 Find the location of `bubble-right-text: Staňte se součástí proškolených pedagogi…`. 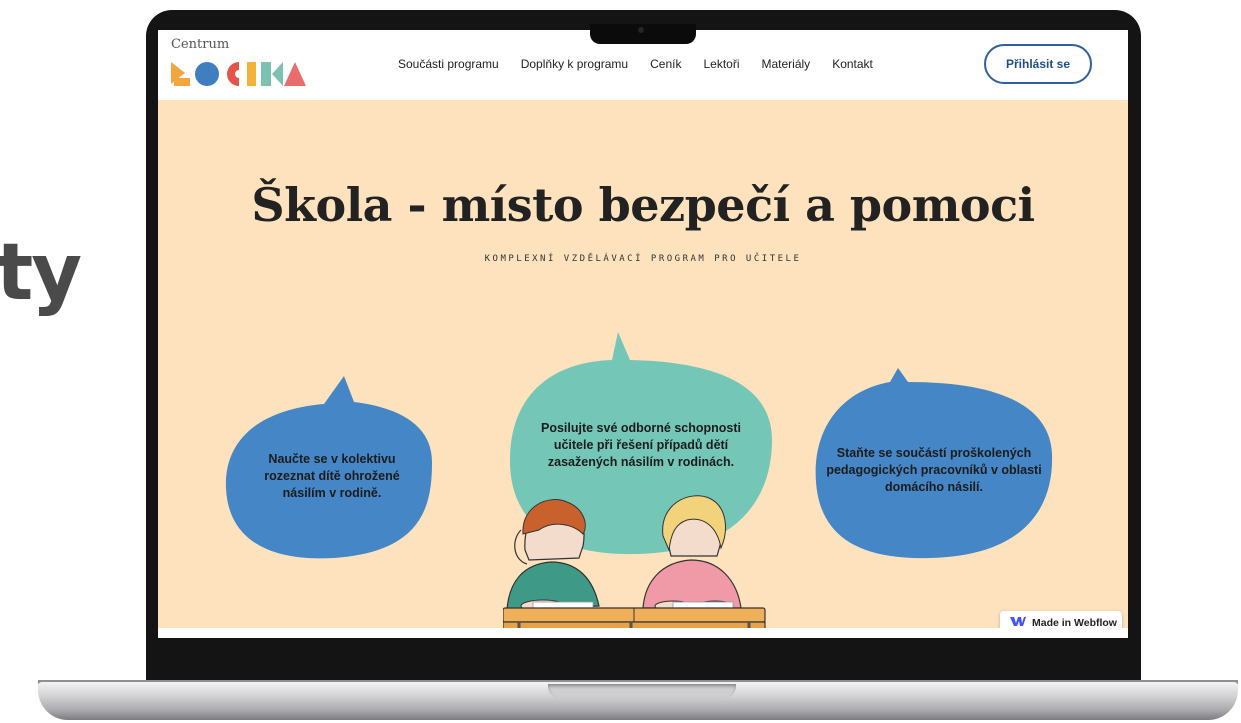

bubble-right-text: Staňte se součástí proškolených pedagogi… is located at coordinates (934, 469).